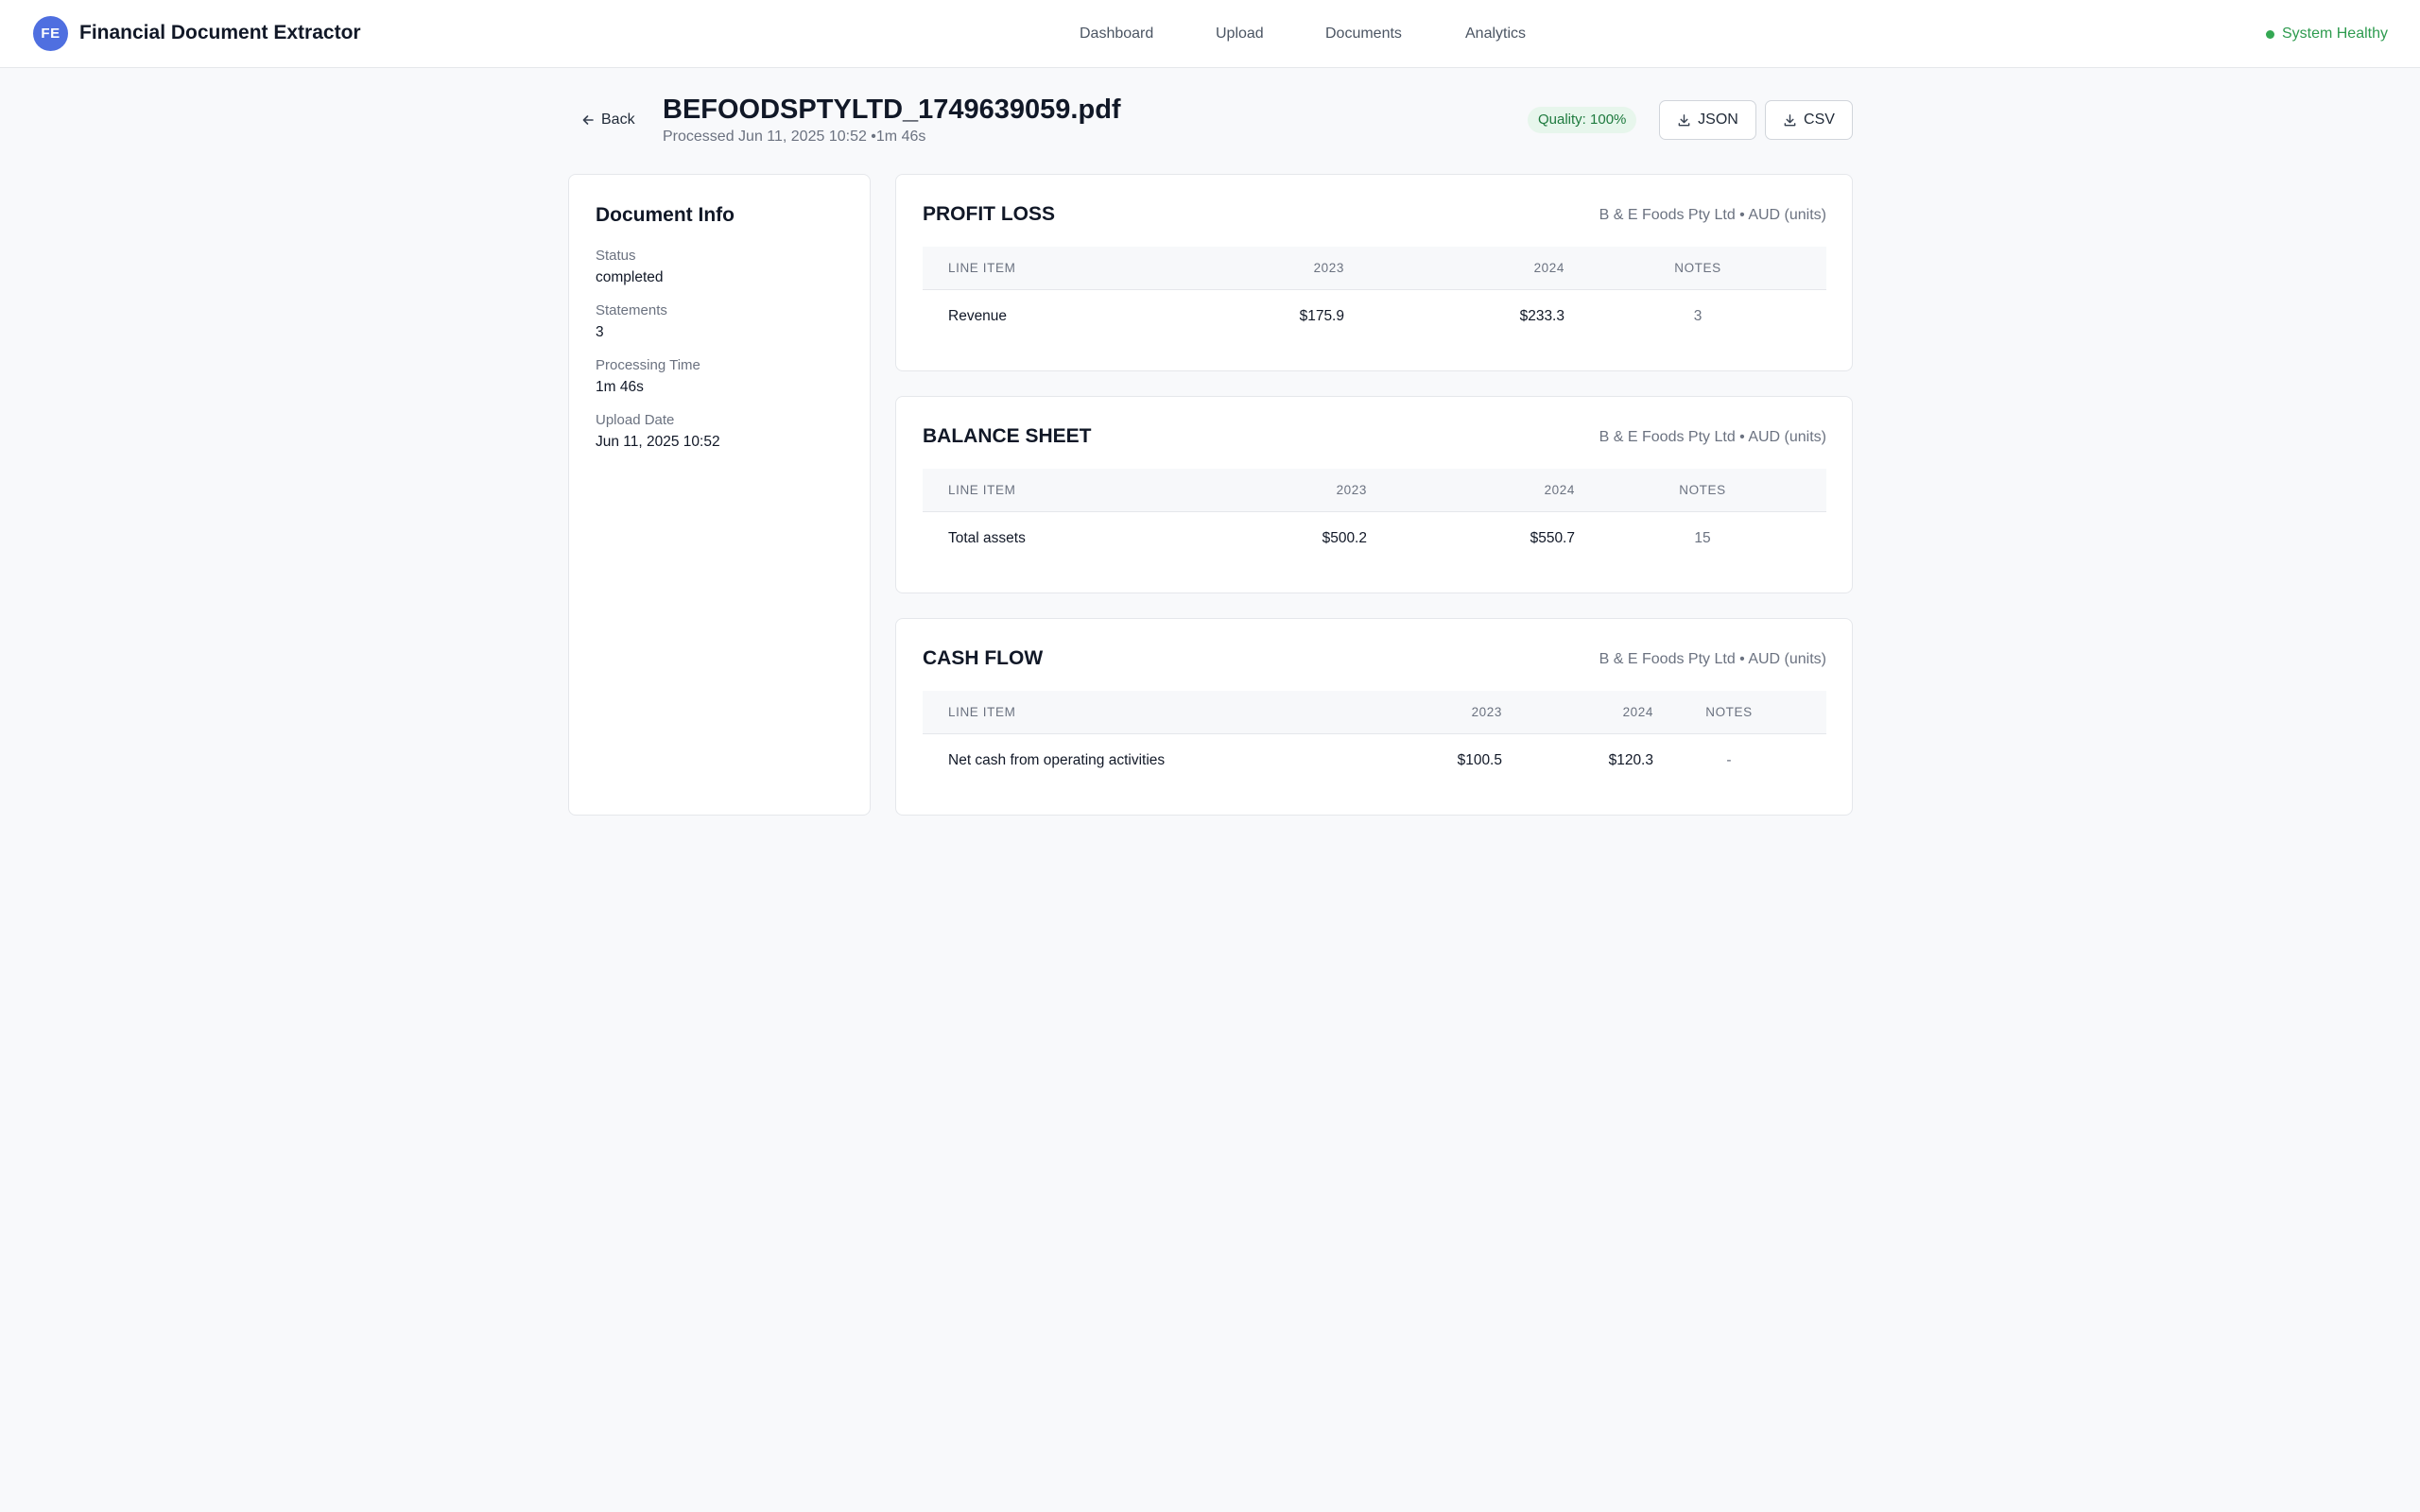  Describe the element at coordinates (1495, 34) in the screenshot. I see `nav-analytics: Analytics` at that location.